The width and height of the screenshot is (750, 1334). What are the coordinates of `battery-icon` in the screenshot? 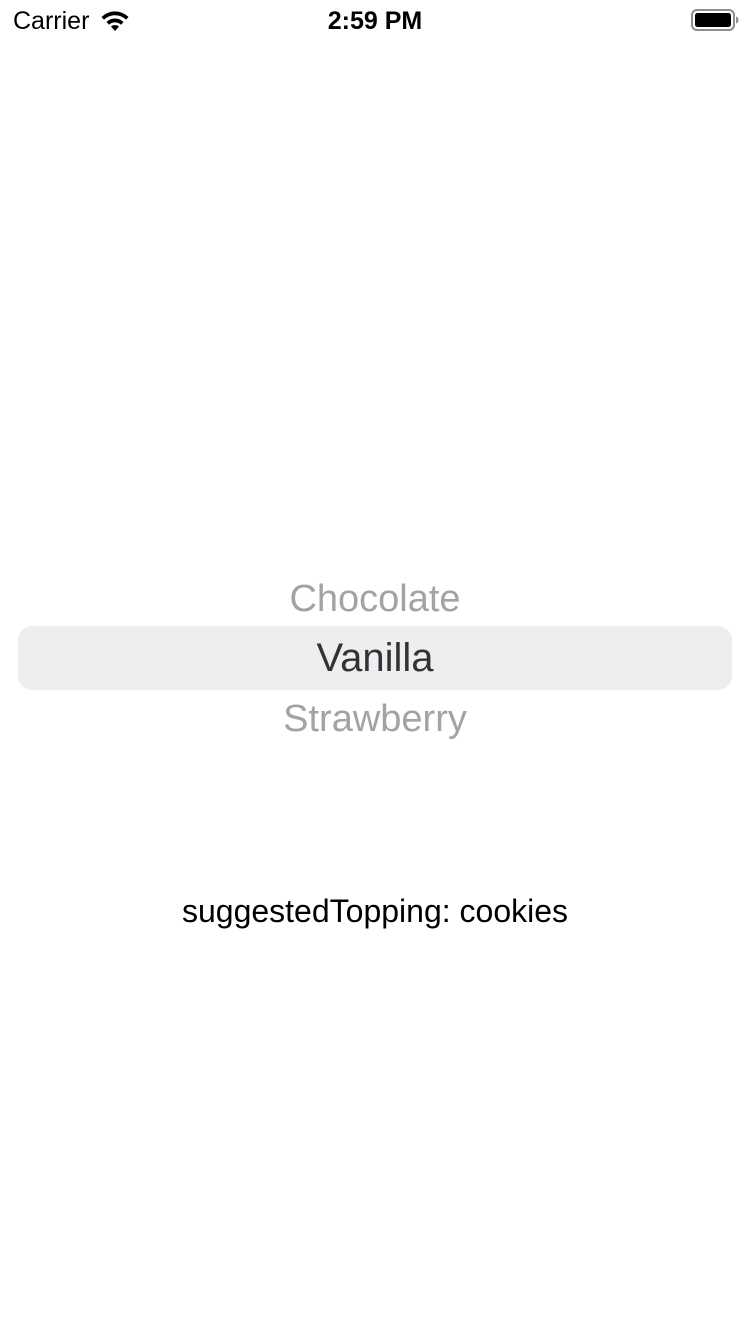 It's located at (715, 20).